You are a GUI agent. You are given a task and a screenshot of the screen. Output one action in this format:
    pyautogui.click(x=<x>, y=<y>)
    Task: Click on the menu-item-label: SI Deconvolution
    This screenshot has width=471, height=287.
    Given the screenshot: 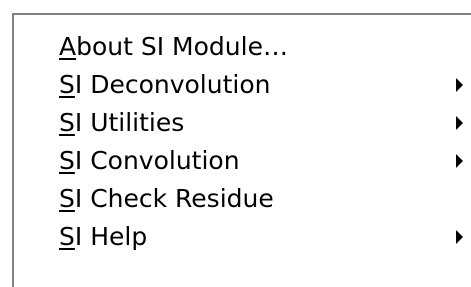 What is the action you would take?
    pyautogui.click(x=164, y=85)
    